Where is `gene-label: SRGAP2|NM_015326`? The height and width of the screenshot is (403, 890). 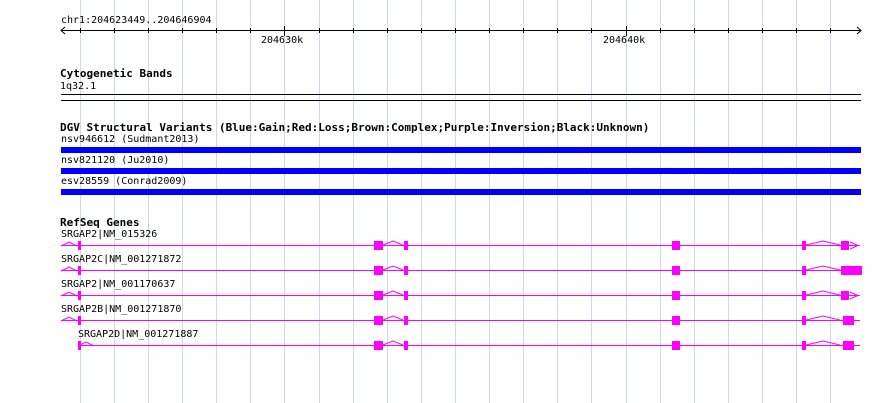 gene-label: SRGAP2|NM_015326 is located at coordinates (109, 235).